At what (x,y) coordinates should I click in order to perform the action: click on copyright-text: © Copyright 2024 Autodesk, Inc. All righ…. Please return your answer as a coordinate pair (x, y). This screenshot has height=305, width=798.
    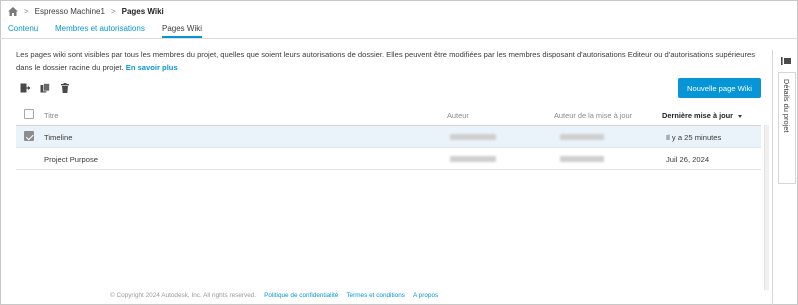
    Looking at the image, I should click on (183, 295).